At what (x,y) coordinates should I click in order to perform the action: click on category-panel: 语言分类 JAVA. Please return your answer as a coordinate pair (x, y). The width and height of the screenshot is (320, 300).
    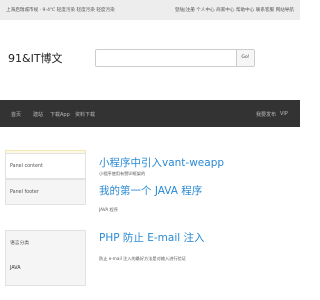
    Looking at the image, I should click on (45, 258).